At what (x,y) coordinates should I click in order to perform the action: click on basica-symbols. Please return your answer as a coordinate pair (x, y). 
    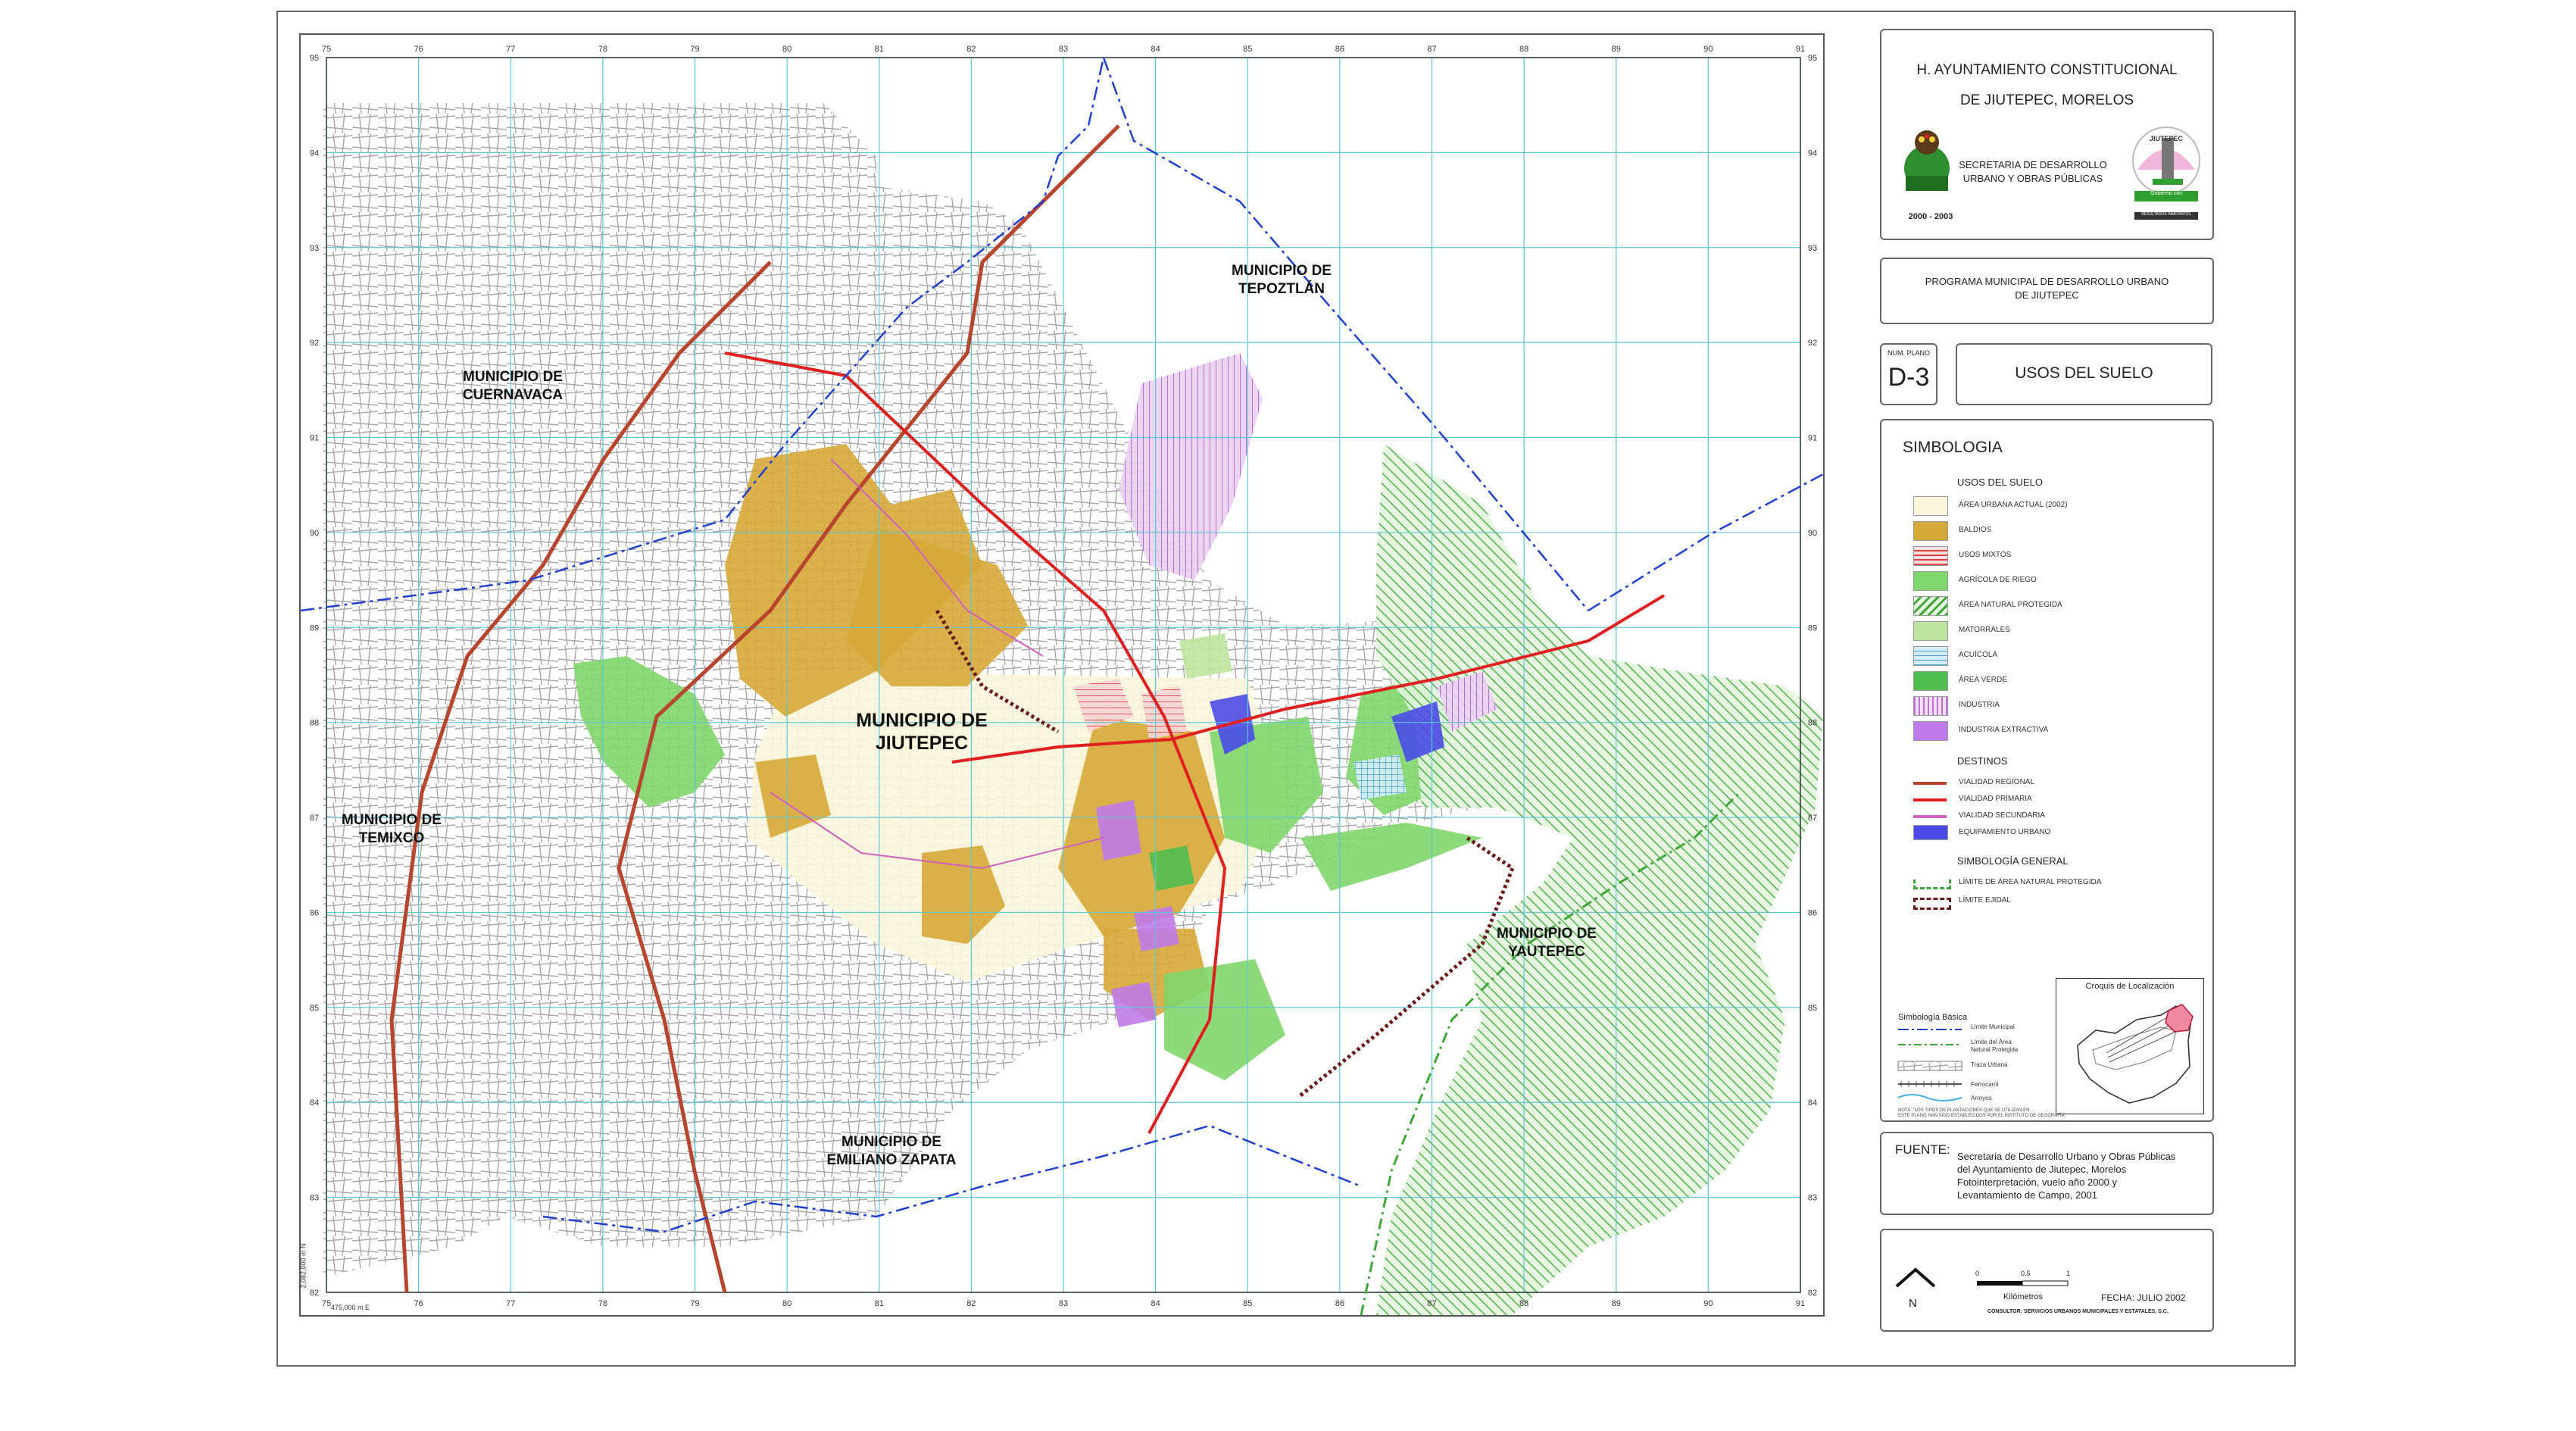
    Looking at the image, I should click on (1929, 1065).